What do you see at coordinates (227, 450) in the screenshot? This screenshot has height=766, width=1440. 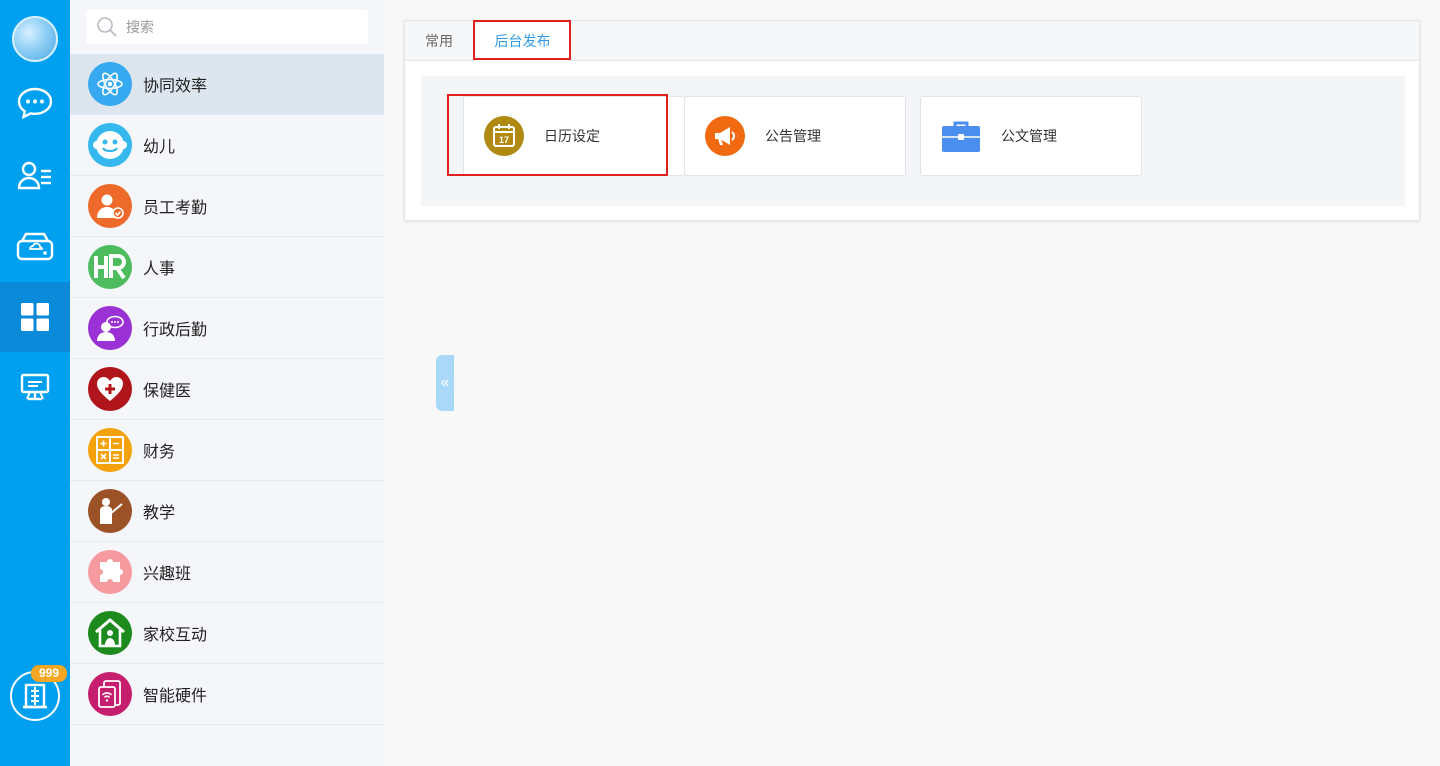 I see `sidebar-item-finance: 财务` at bounding box center [227, 450].